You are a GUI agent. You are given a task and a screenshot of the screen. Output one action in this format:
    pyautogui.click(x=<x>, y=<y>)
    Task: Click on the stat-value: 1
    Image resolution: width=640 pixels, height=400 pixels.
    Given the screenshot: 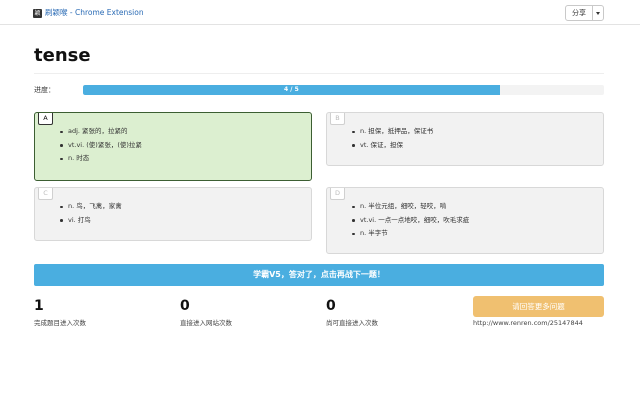 What is the action you would take?
    pyautogui.click(x=39, y=306)
    